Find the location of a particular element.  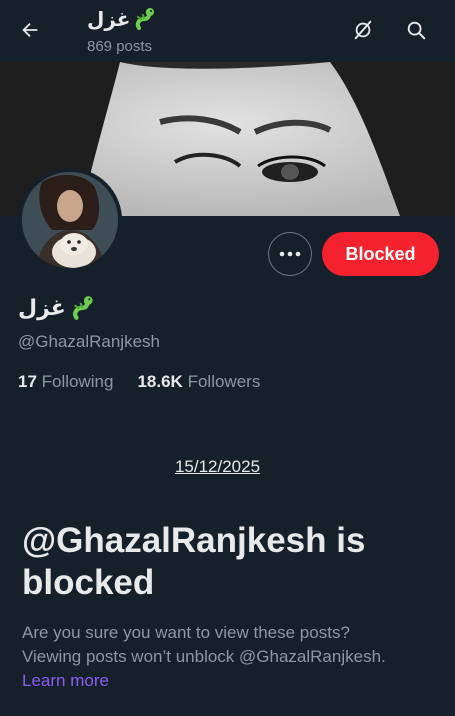

followers-label: Followers is located at coordinates (224, 381).